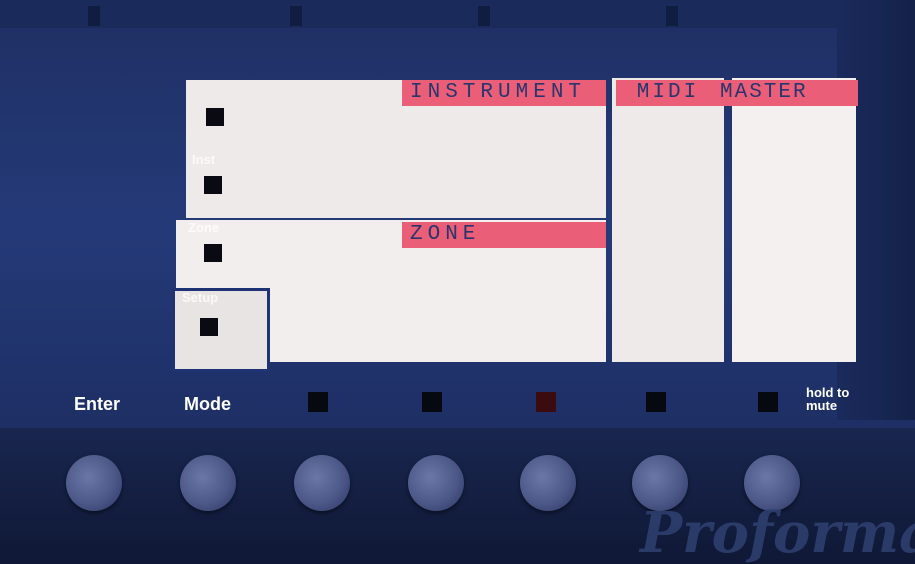  Describe the element at coordinates (204, 159) in the screenshot. I see `inst-side-label: Inst` at that location.